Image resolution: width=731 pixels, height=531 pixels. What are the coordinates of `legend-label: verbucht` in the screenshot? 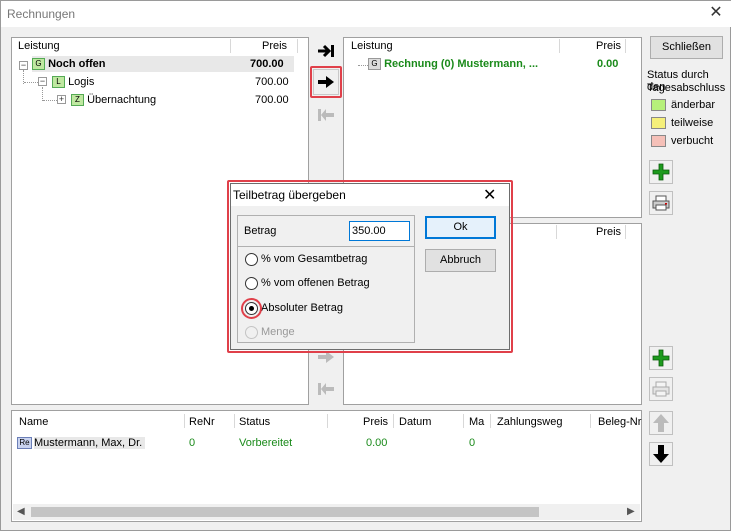 It's located at (692, 141).